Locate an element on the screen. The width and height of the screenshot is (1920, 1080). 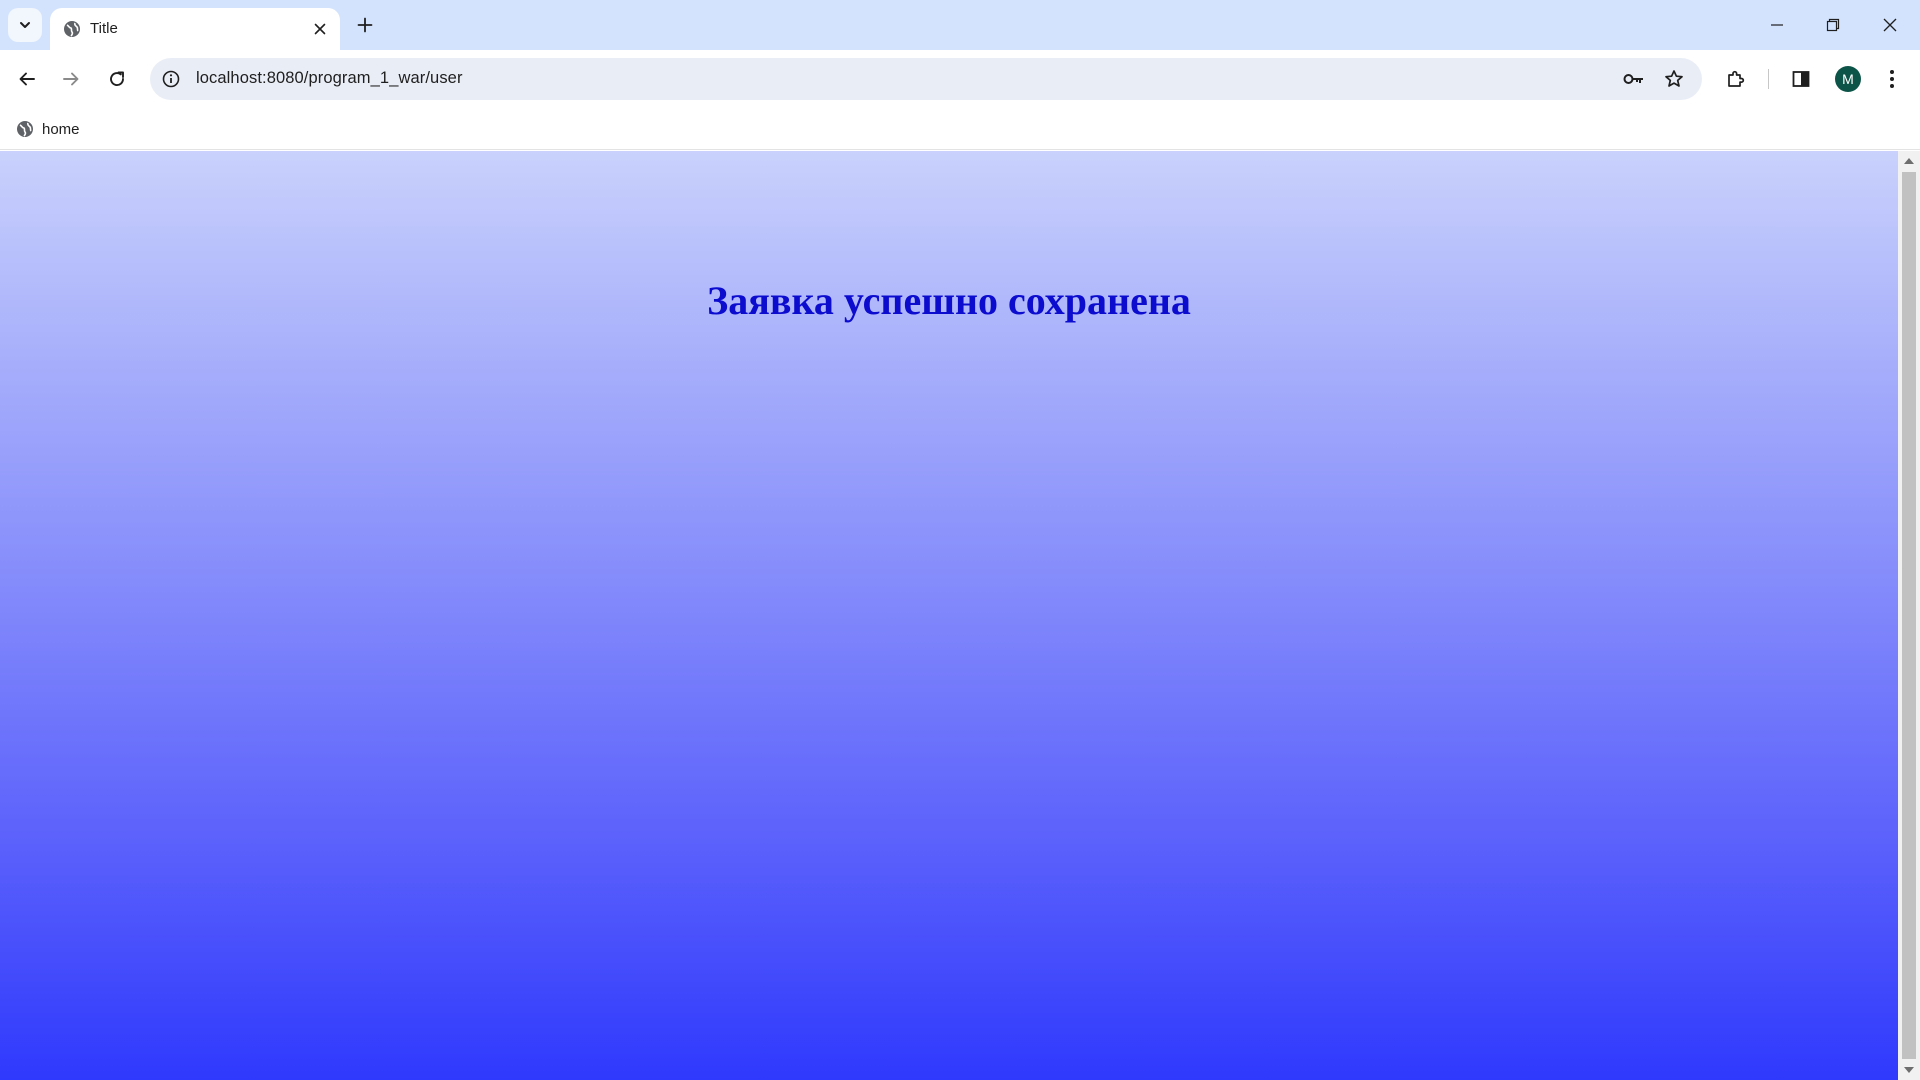
bookmarks-bar: home is located at coordinates (960, 129).